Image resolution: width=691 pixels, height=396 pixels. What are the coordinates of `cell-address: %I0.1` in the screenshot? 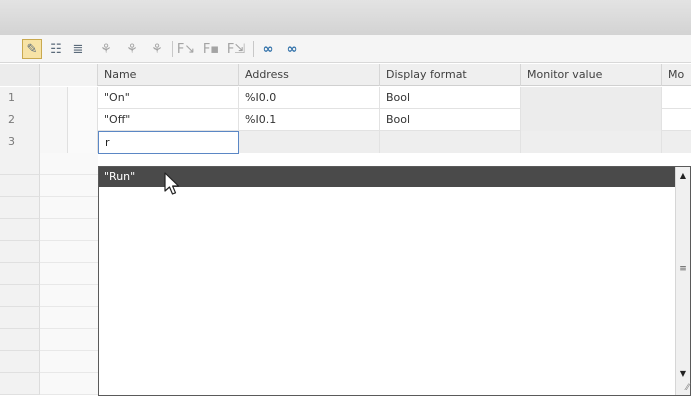 It's located at (309, 120).